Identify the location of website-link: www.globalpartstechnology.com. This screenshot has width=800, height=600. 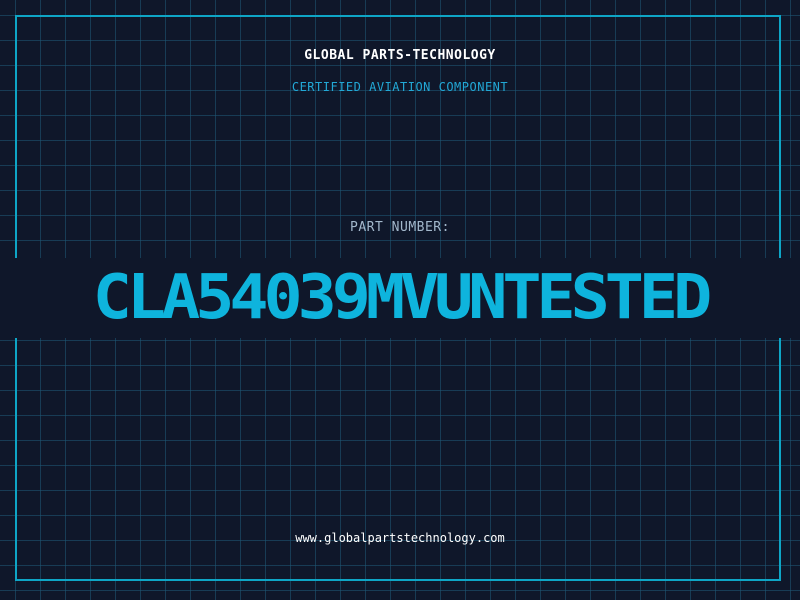
(400, 538).